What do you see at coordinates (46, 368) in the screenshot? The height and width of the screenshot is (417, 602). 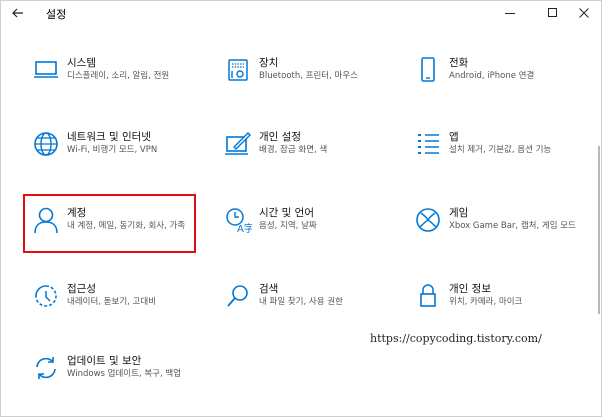 I see `sync-icon` at bounding box center [46, 368].